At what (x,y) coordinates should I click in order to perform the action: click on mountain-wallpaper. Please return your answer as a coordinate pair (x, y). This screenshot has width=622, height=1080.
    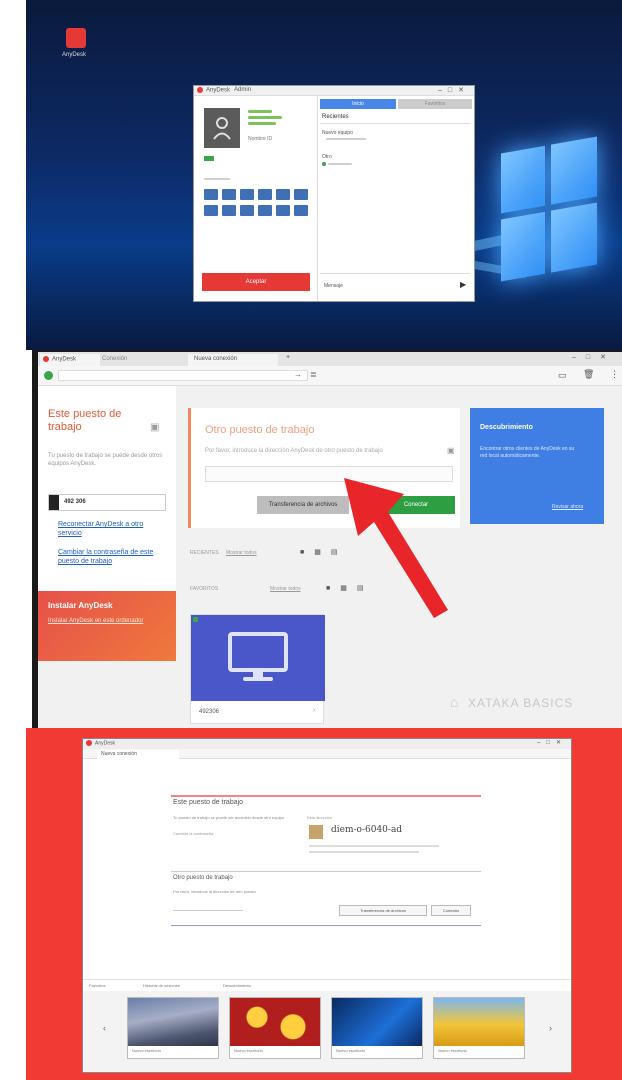
    Looking at the image, I should click on (173, 1022).